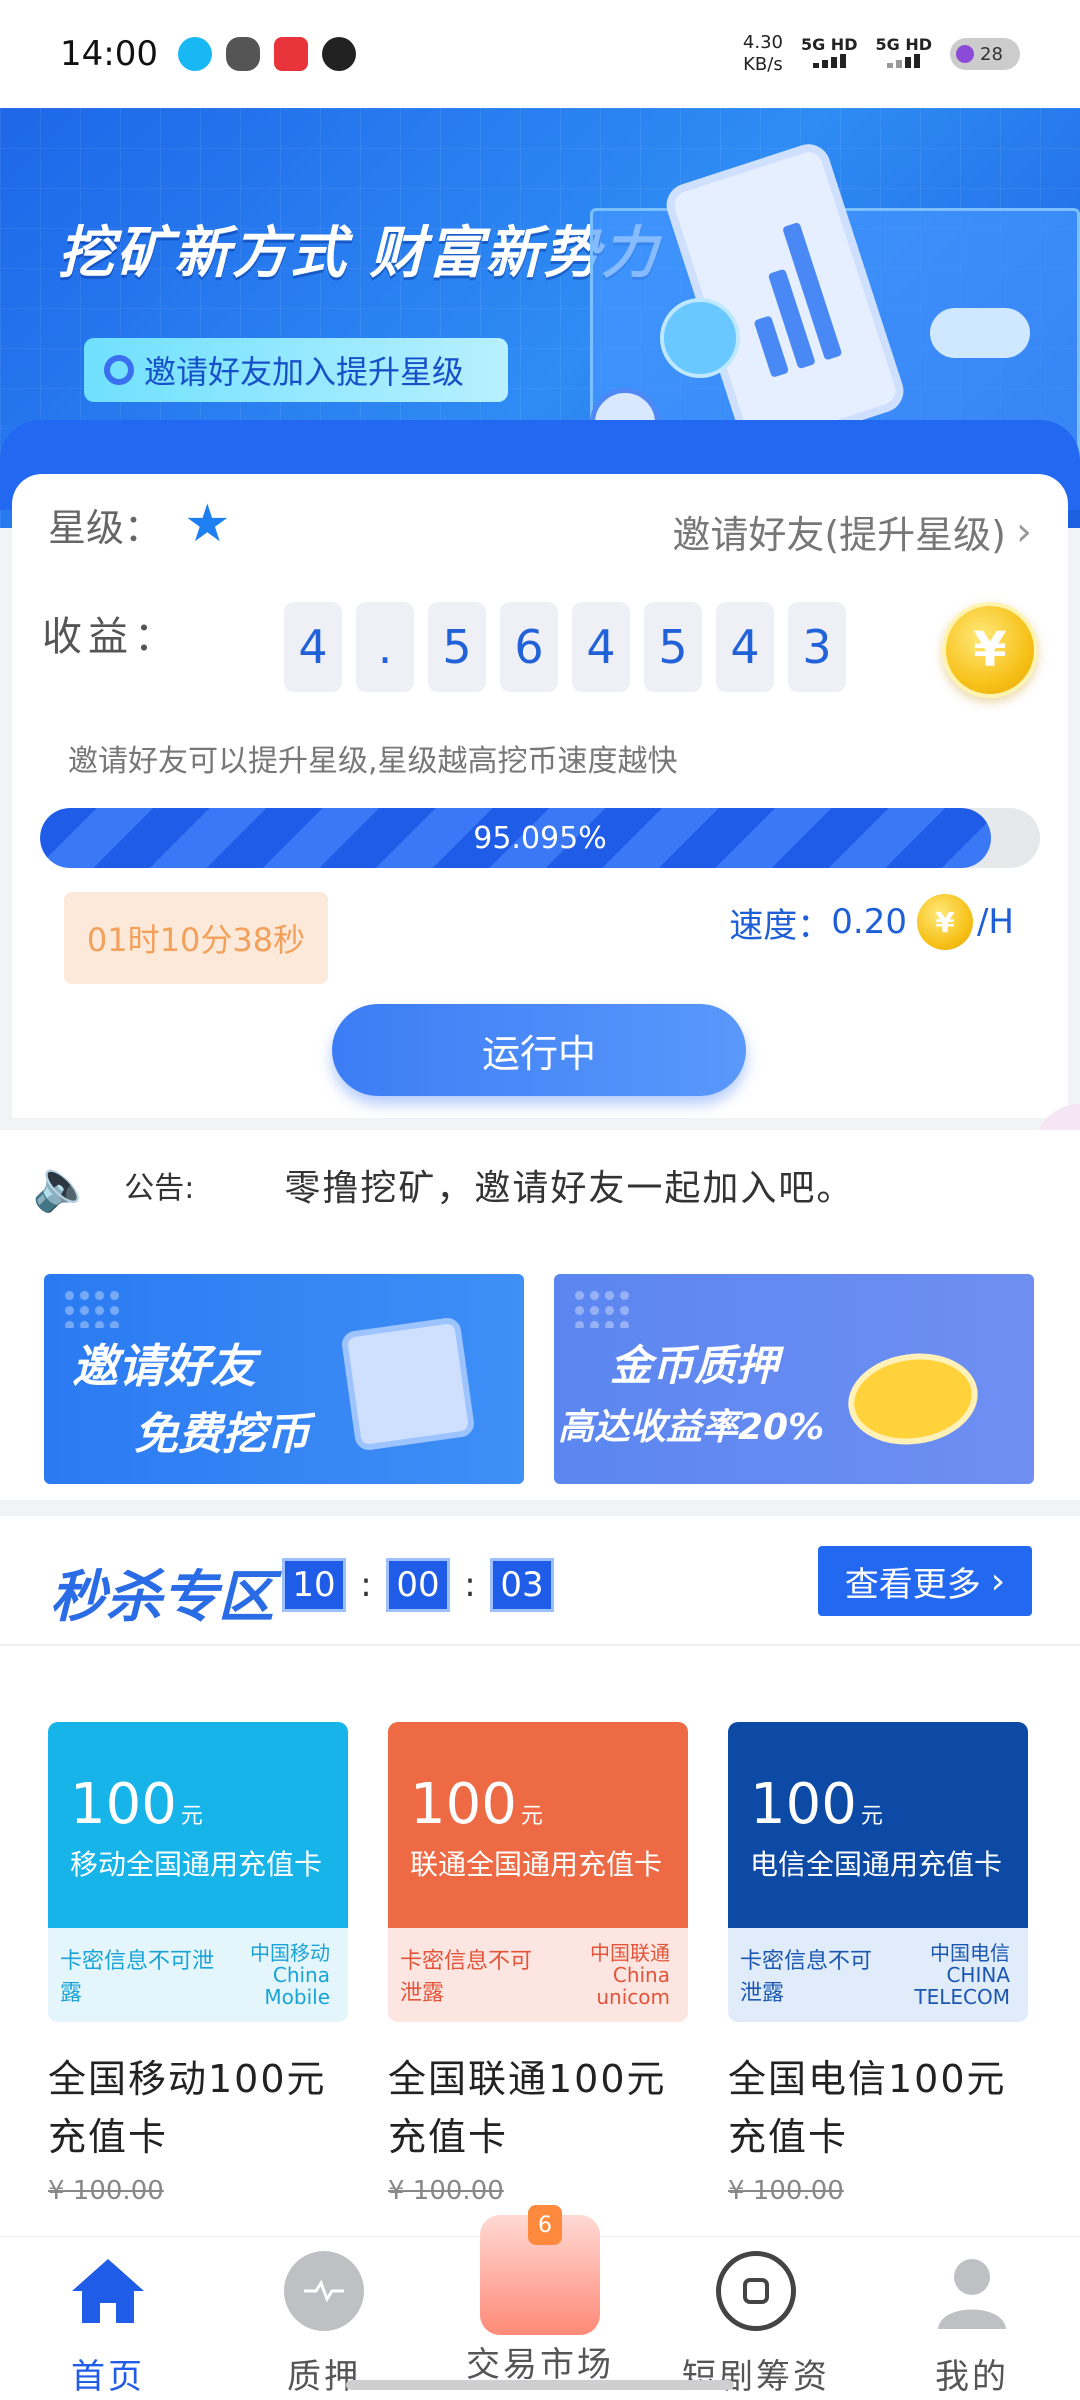 This screenshot has width=1080, height=2400. What do you see at coordinates (944, 922) in the screenshot?
I see `coin-icon: ¥` at bounding box center [944, 922].